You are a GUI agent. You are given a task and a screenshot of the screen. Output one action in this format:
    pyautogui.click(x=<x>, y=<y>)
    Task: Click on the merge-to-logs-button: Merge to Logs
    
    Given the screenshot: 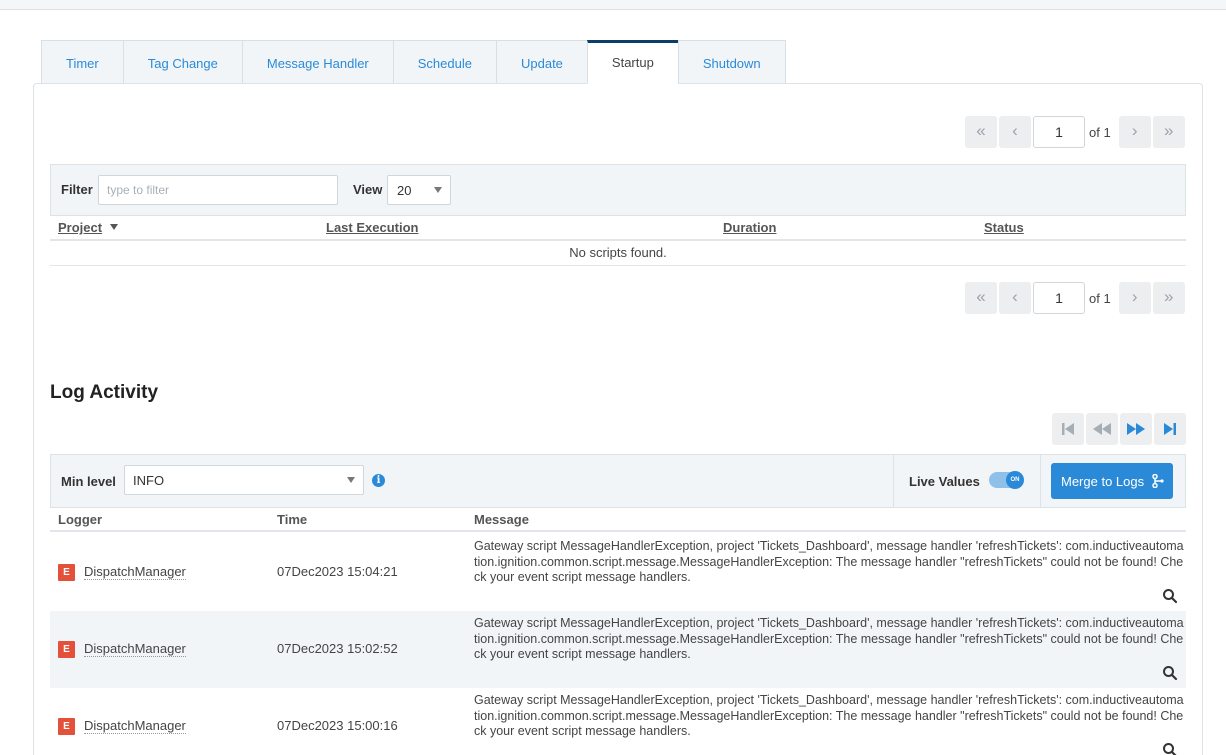 What is the action you would take?
    pyautogui.click(x=1112, y=481)
    